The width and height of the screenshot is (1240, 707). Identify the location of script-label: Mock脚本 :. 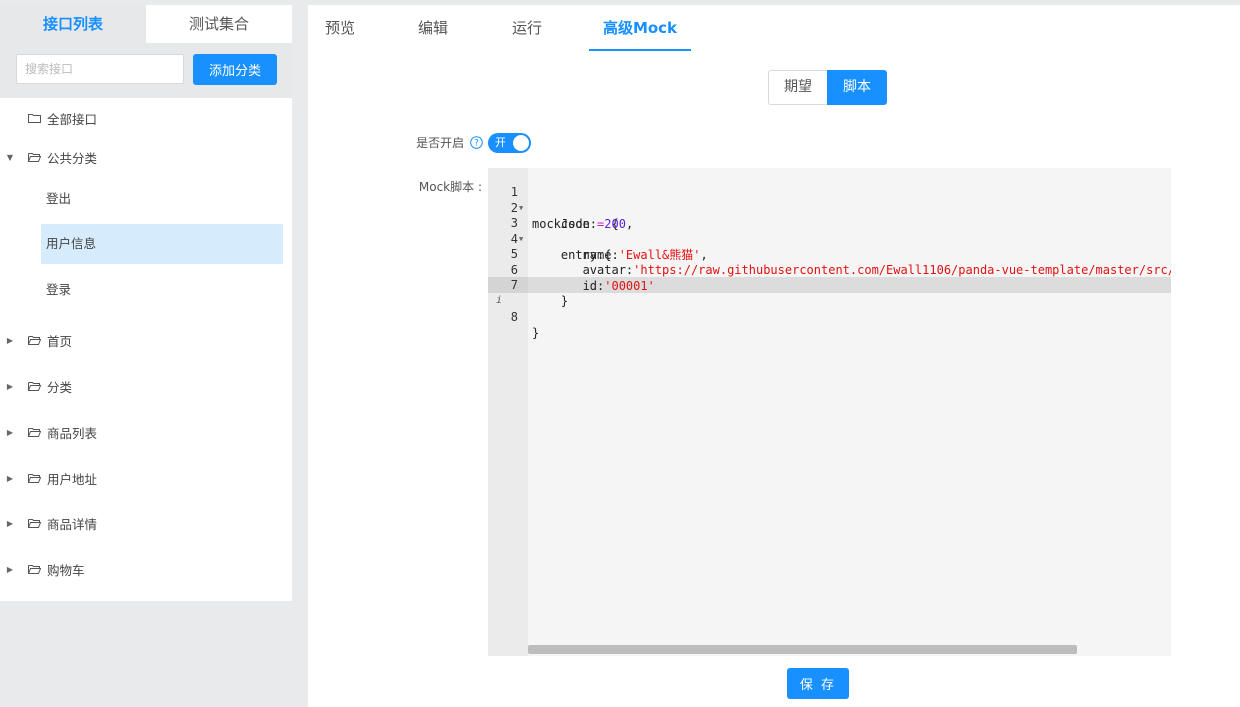
(450, 187).